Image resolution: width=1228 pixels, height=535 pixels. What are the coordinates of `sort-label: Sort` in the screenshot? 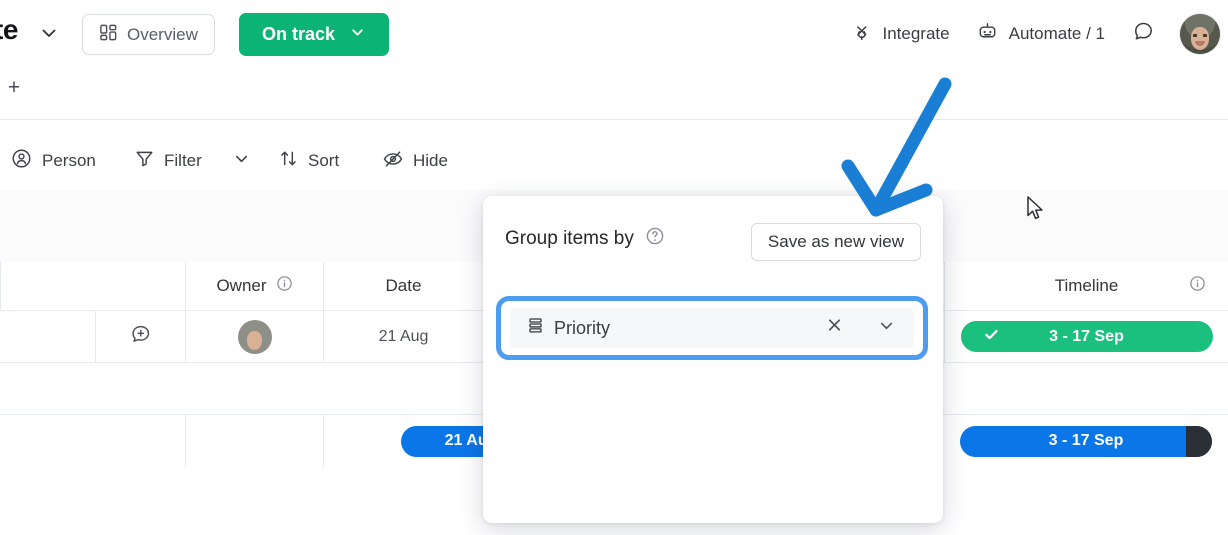 It's located at (324, 160).